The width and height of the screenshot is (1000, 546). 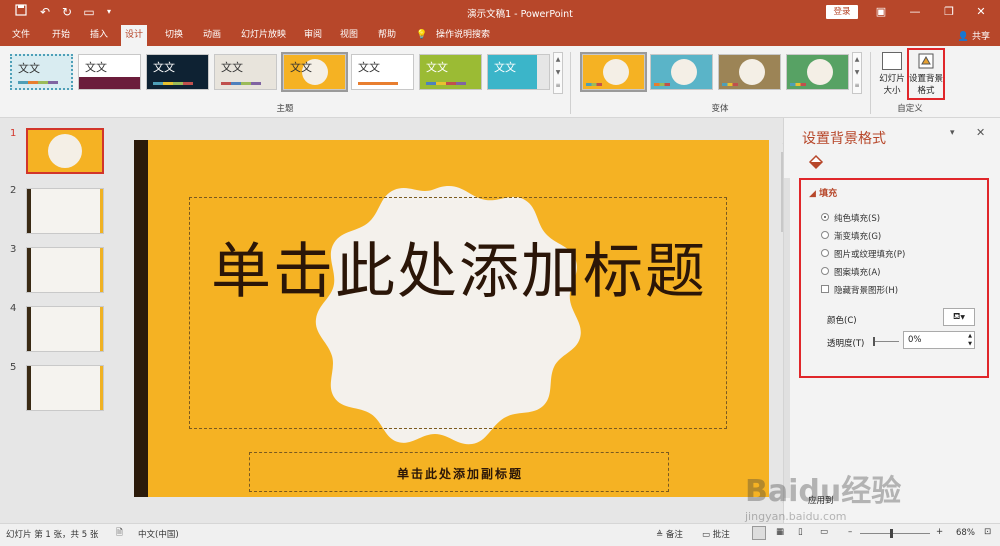 What do you see at coordinates (970, 340) in the screenshot?
I see `spinner-icon: ▲ ▼` at bounding box center [970, 340].